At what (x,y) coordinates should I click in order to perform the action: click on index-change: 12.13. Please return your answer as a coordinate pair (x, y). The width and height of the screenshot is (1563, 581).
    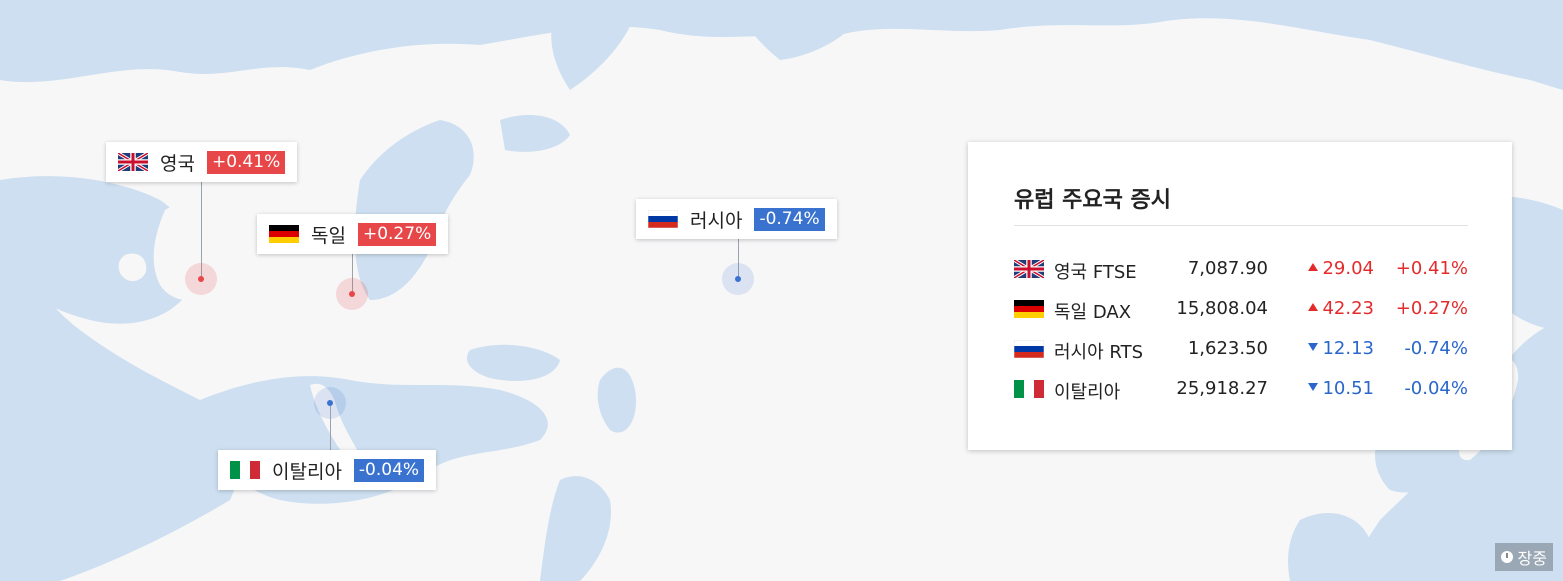
    Looking at the image, I should click on (1341, 348).